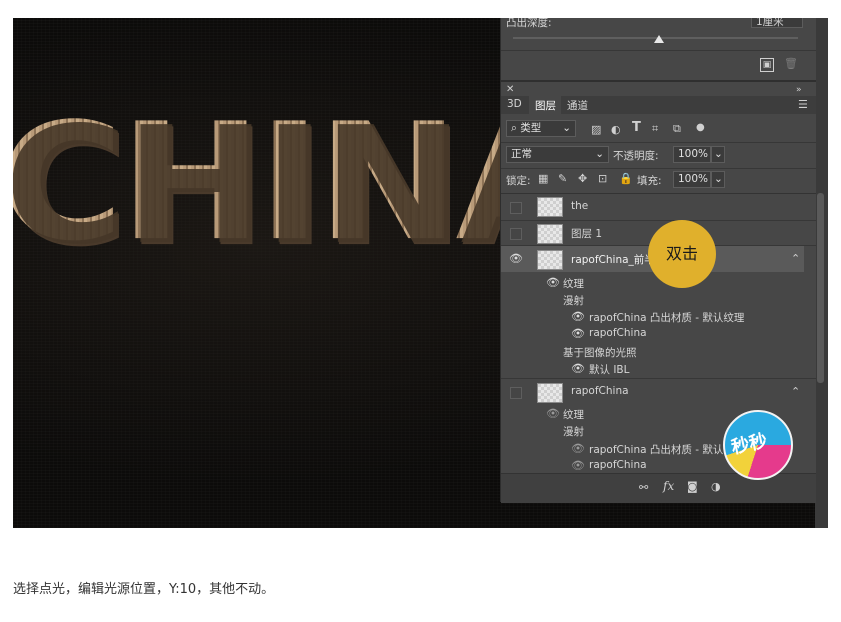 This screenshot has height=622, width=841. I want to click on filter-kind-label: 类型, so click(531, 128).